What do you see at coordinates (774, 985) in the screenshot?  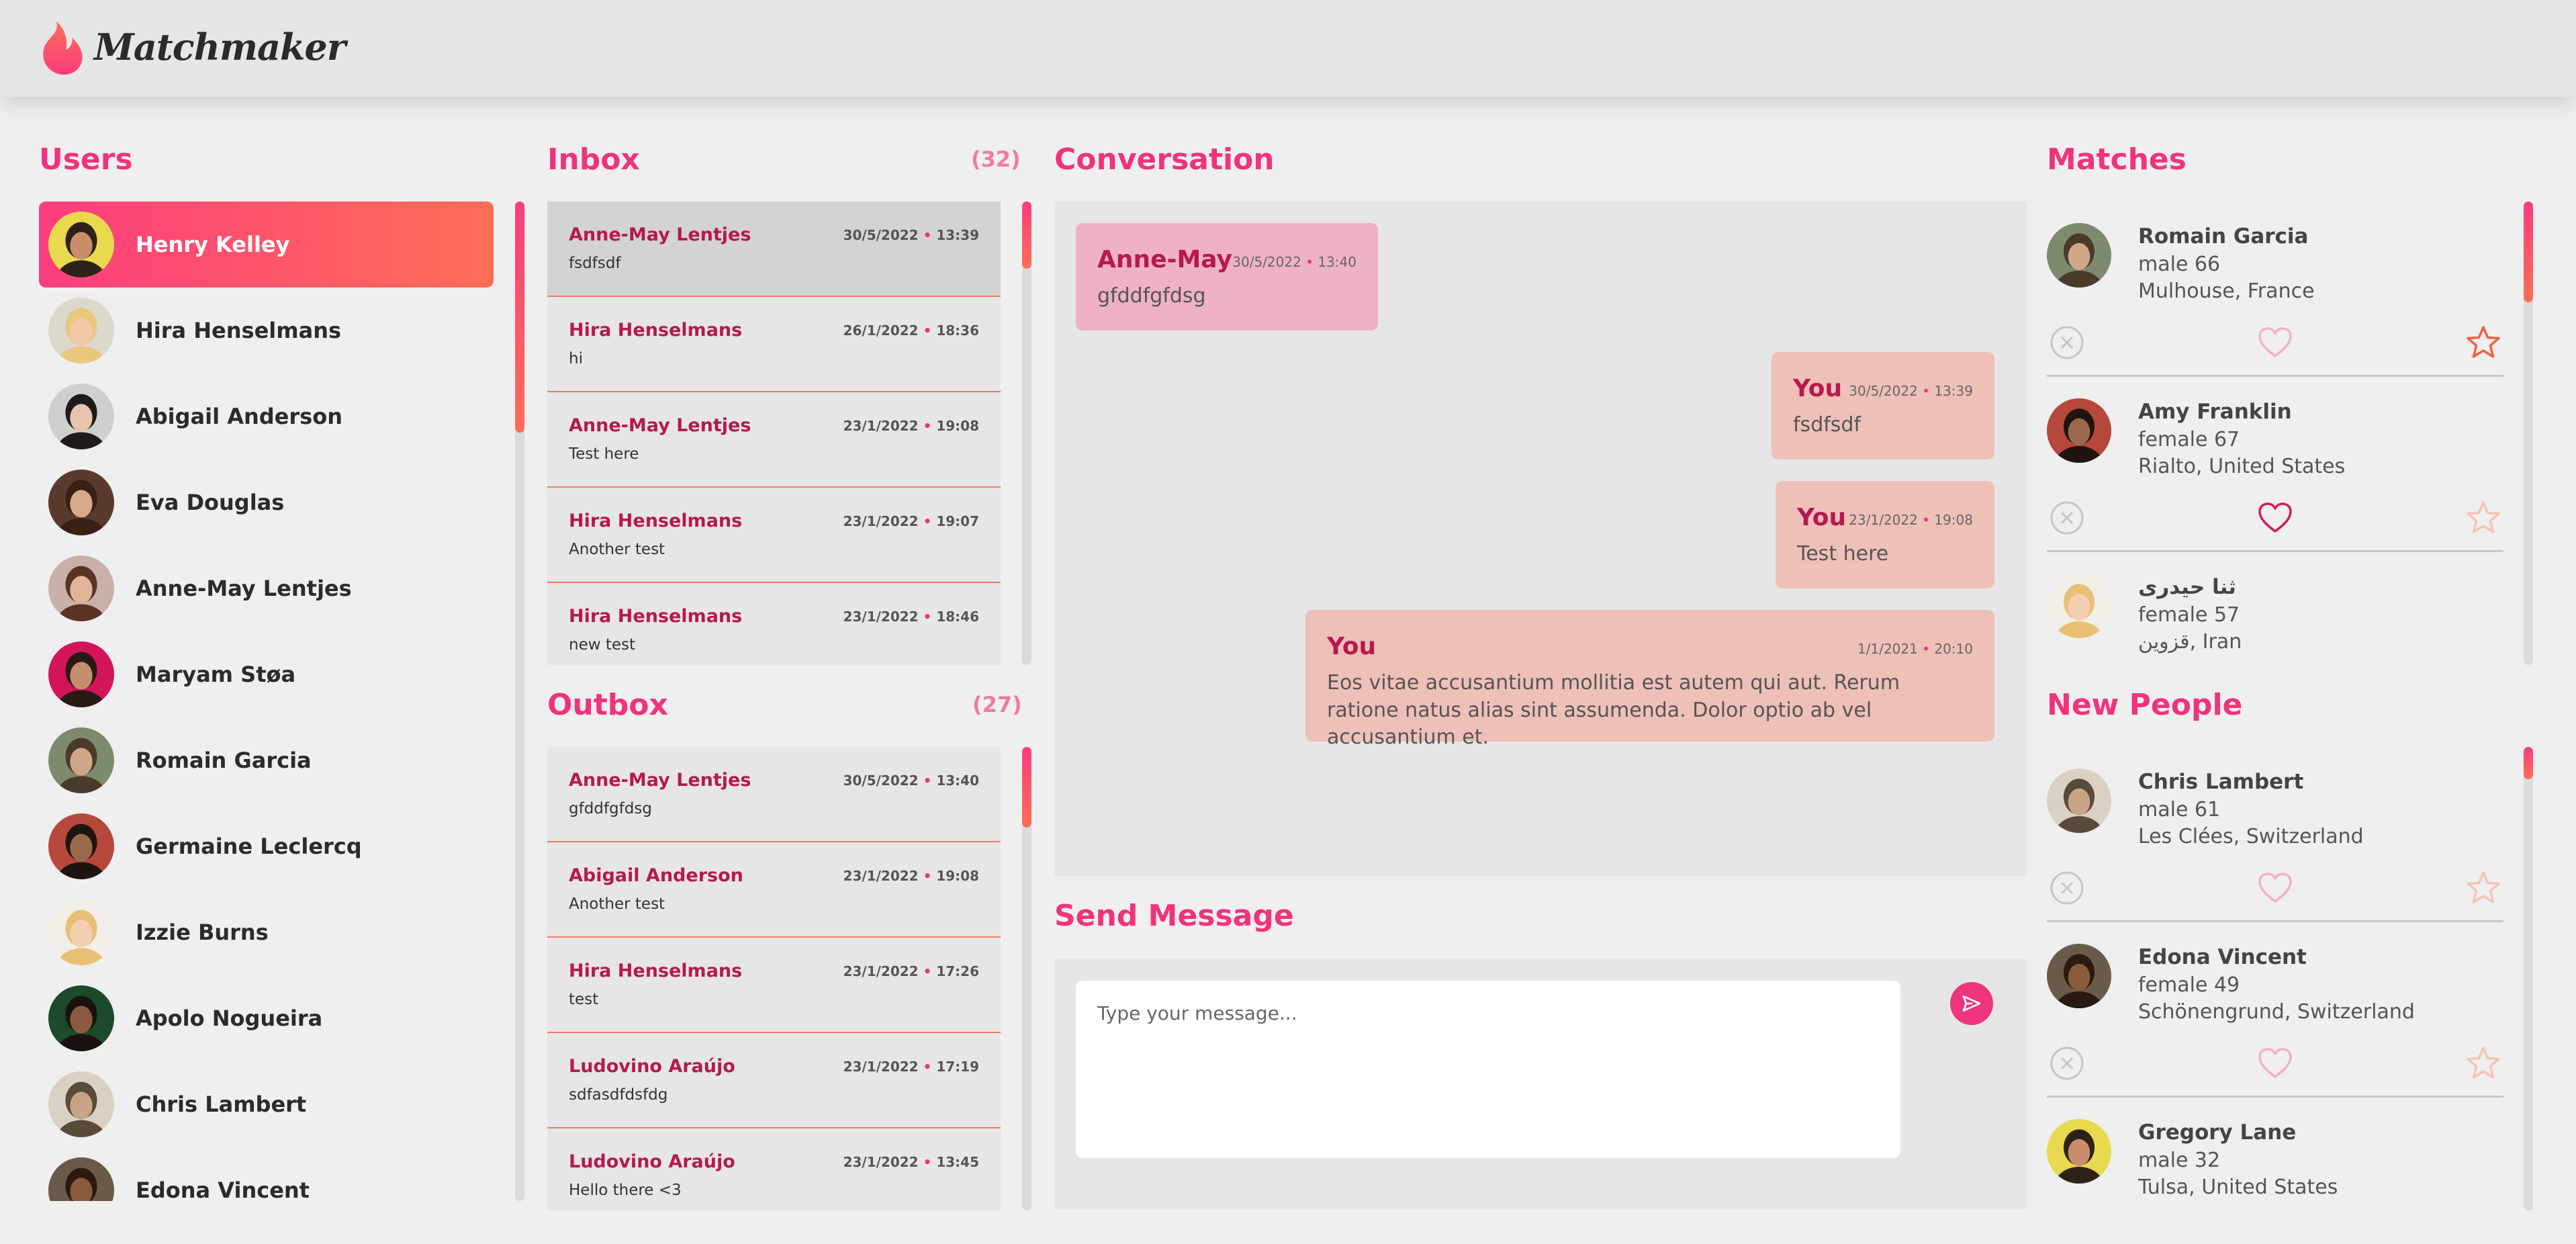 I see `message-list-item: Hira Henselmans 23/1/2022 • 17:26 test` at bounding box center [774, 985].